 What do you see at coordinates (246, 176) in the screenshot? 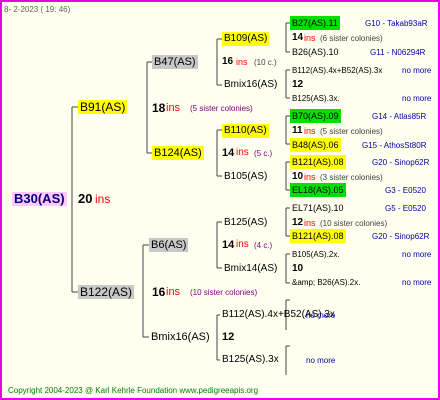
I see `gen3-node: B105(AS)` at bounding box center [246, 176].